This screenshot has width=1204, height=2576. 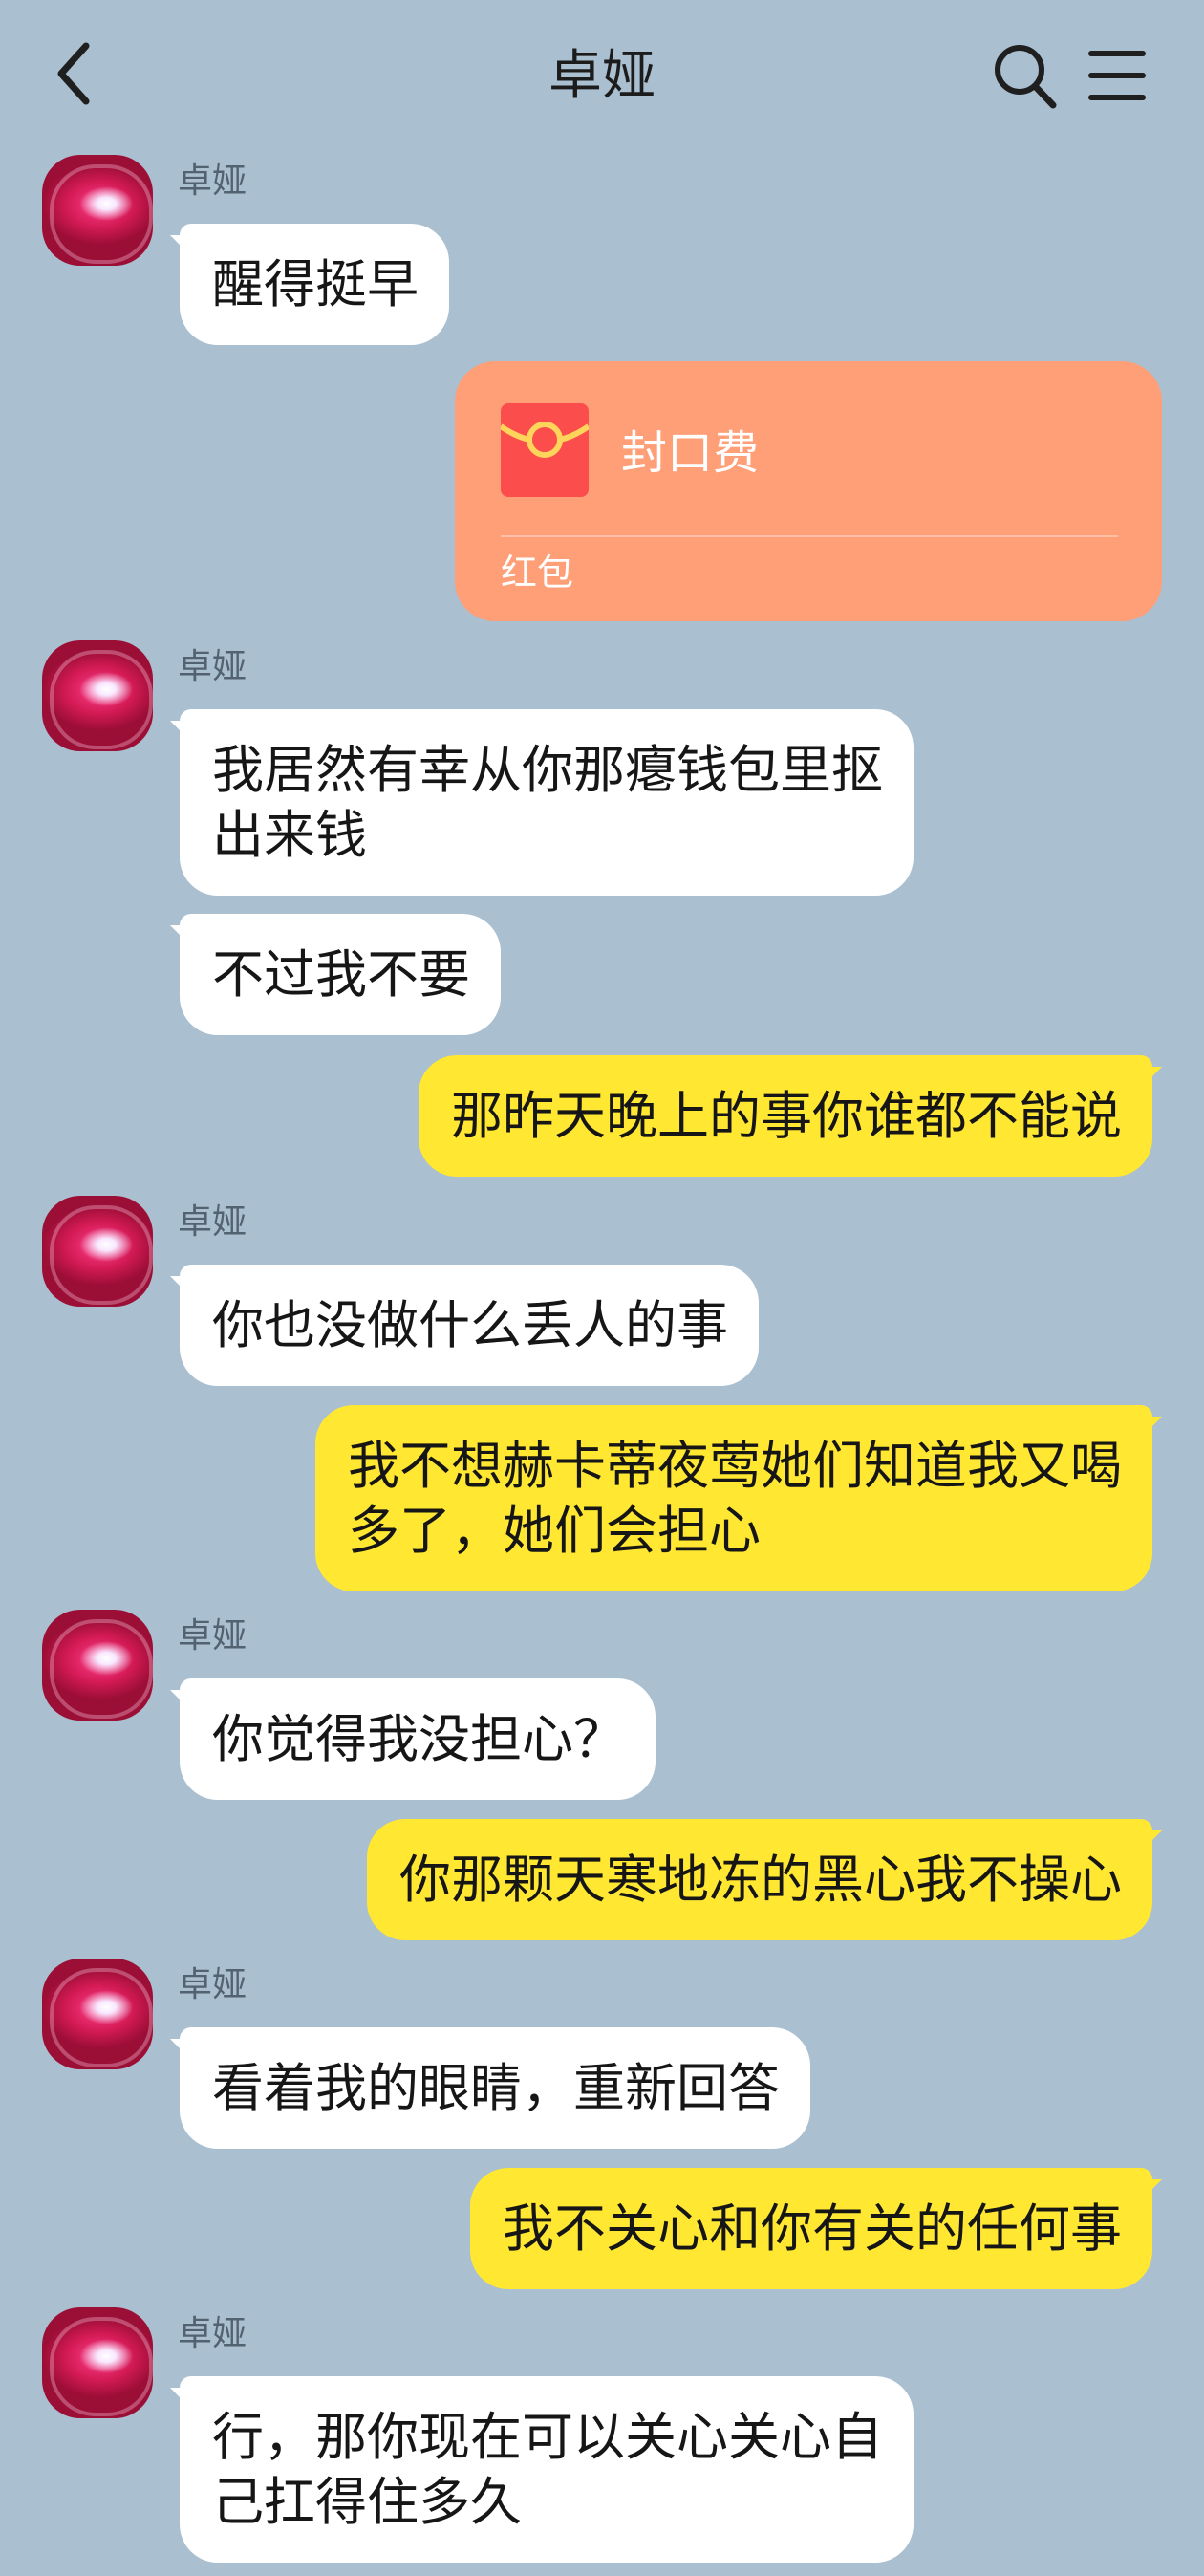 What do you see at coordinates (470, 1325) in the screenshot?
I see `incoming-message-bubble: 你也没做什么丢人的事` at bounding box center [470, 1325].